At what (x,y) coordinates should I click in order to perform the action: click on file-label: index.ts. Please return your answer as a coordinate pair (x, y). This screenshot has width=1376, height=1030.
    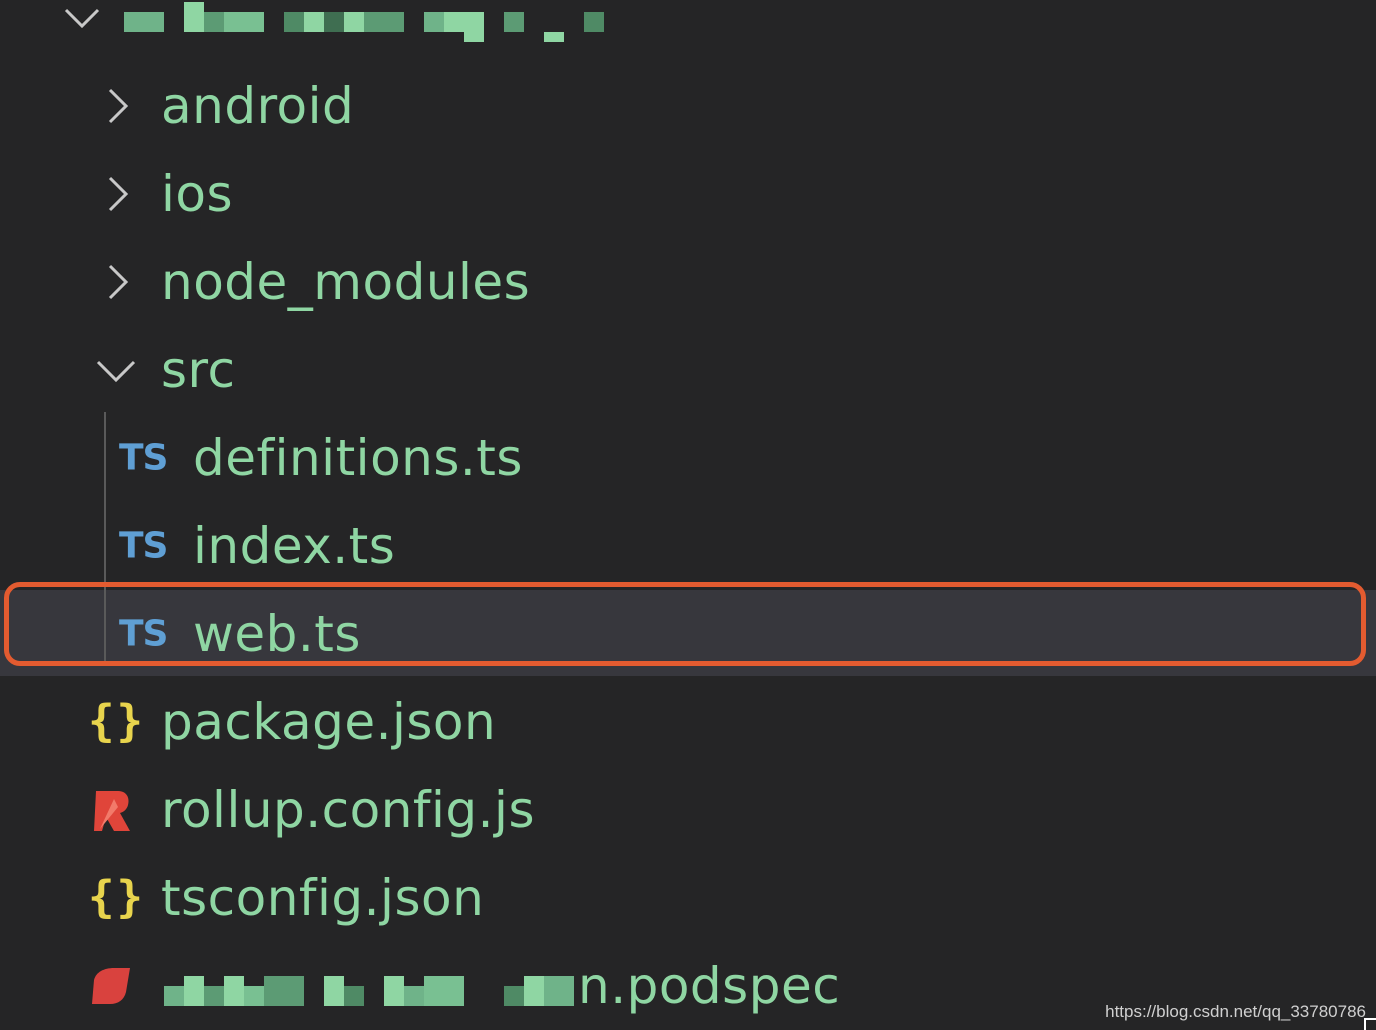
    Looking at the image, I should click on (294, 546).